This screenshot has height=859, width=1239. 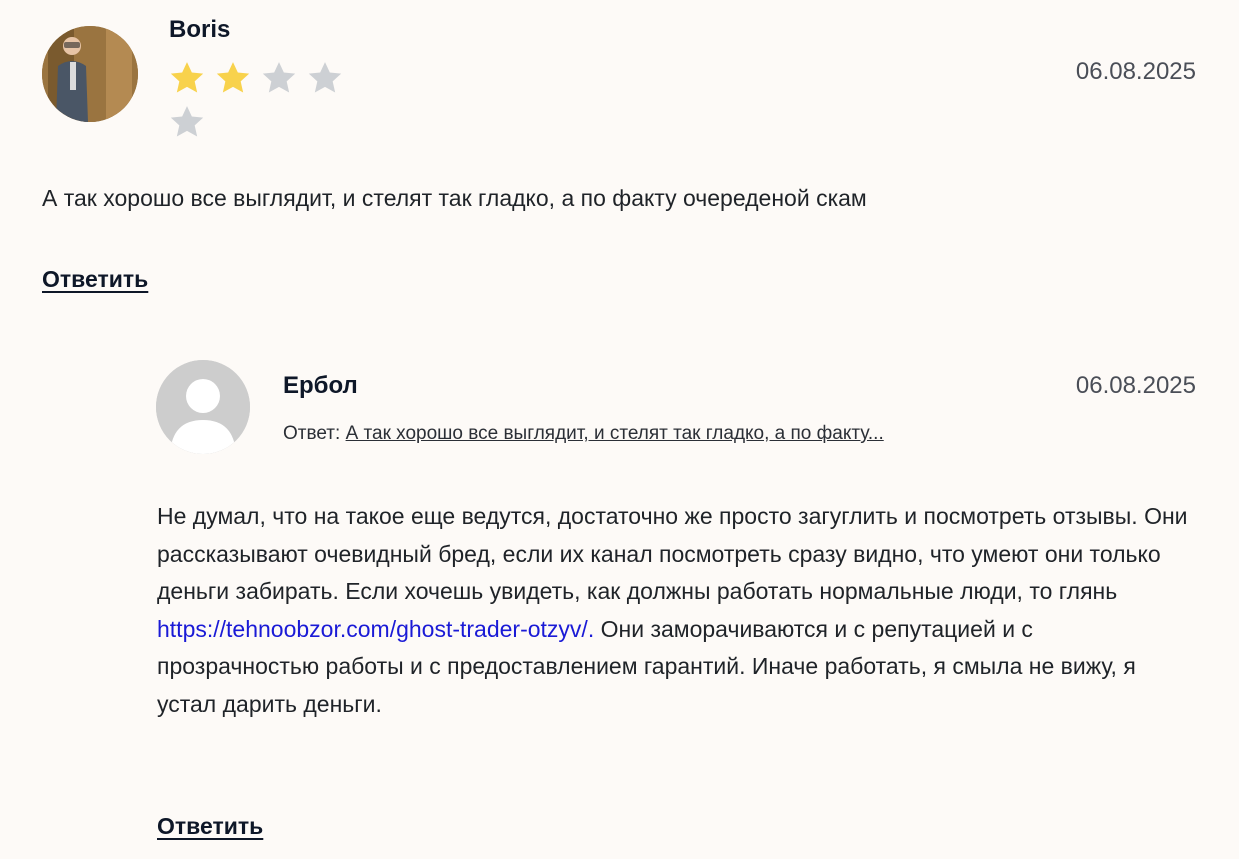 What do you see at coordinates (262, 100) in the screenshot?
I see `star-rating` at bounding box center [262, 100].